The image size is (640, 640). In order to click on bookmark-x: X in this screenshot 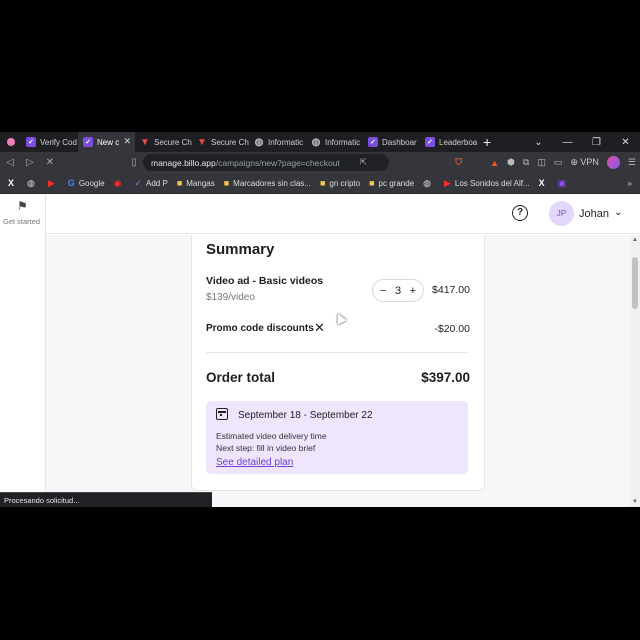, I will do `click(13, 183)`.